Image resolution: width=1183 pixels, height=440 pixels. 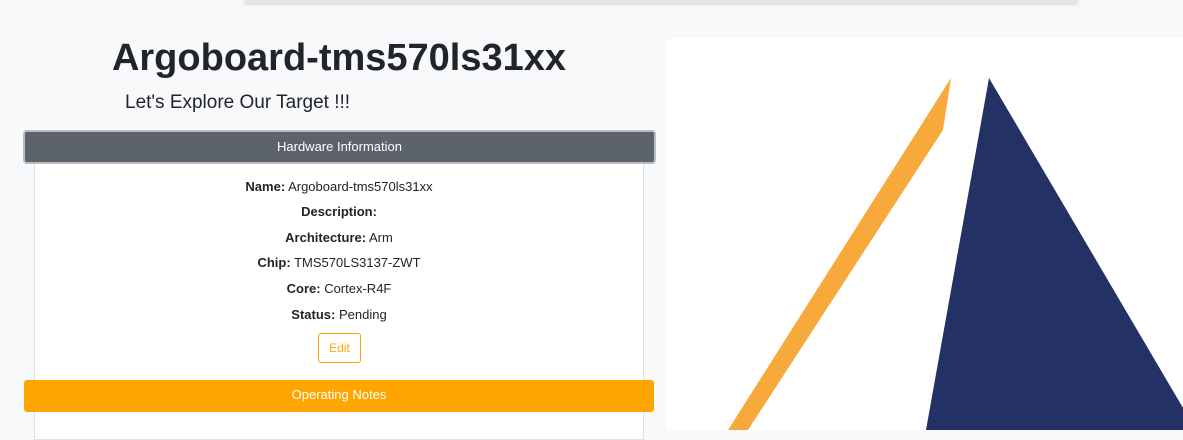 What do you see at coordinates (303, 288) in the screenshot?
I see `core-label: Core:` at bounding box center [303, 288].